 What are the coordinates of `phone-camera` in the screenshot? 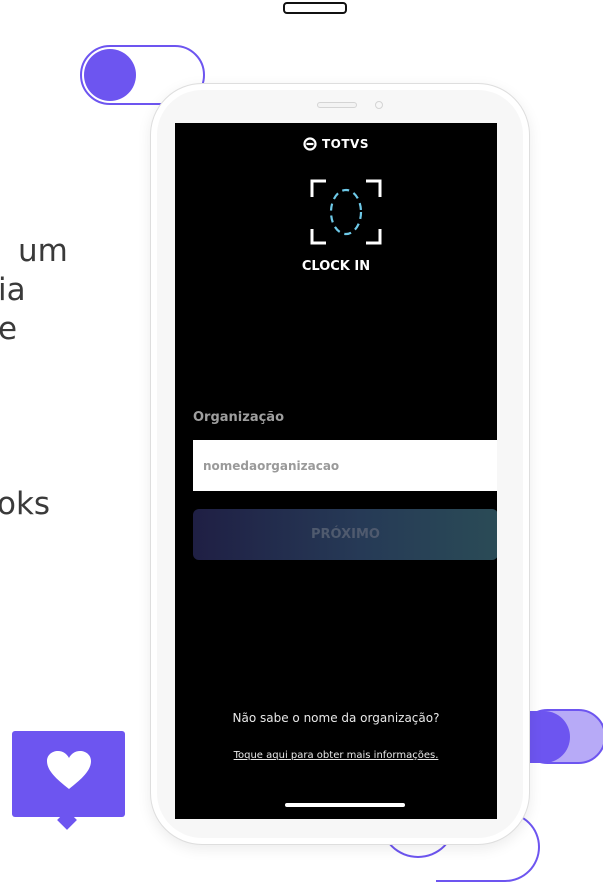 It's located at (379, 105).